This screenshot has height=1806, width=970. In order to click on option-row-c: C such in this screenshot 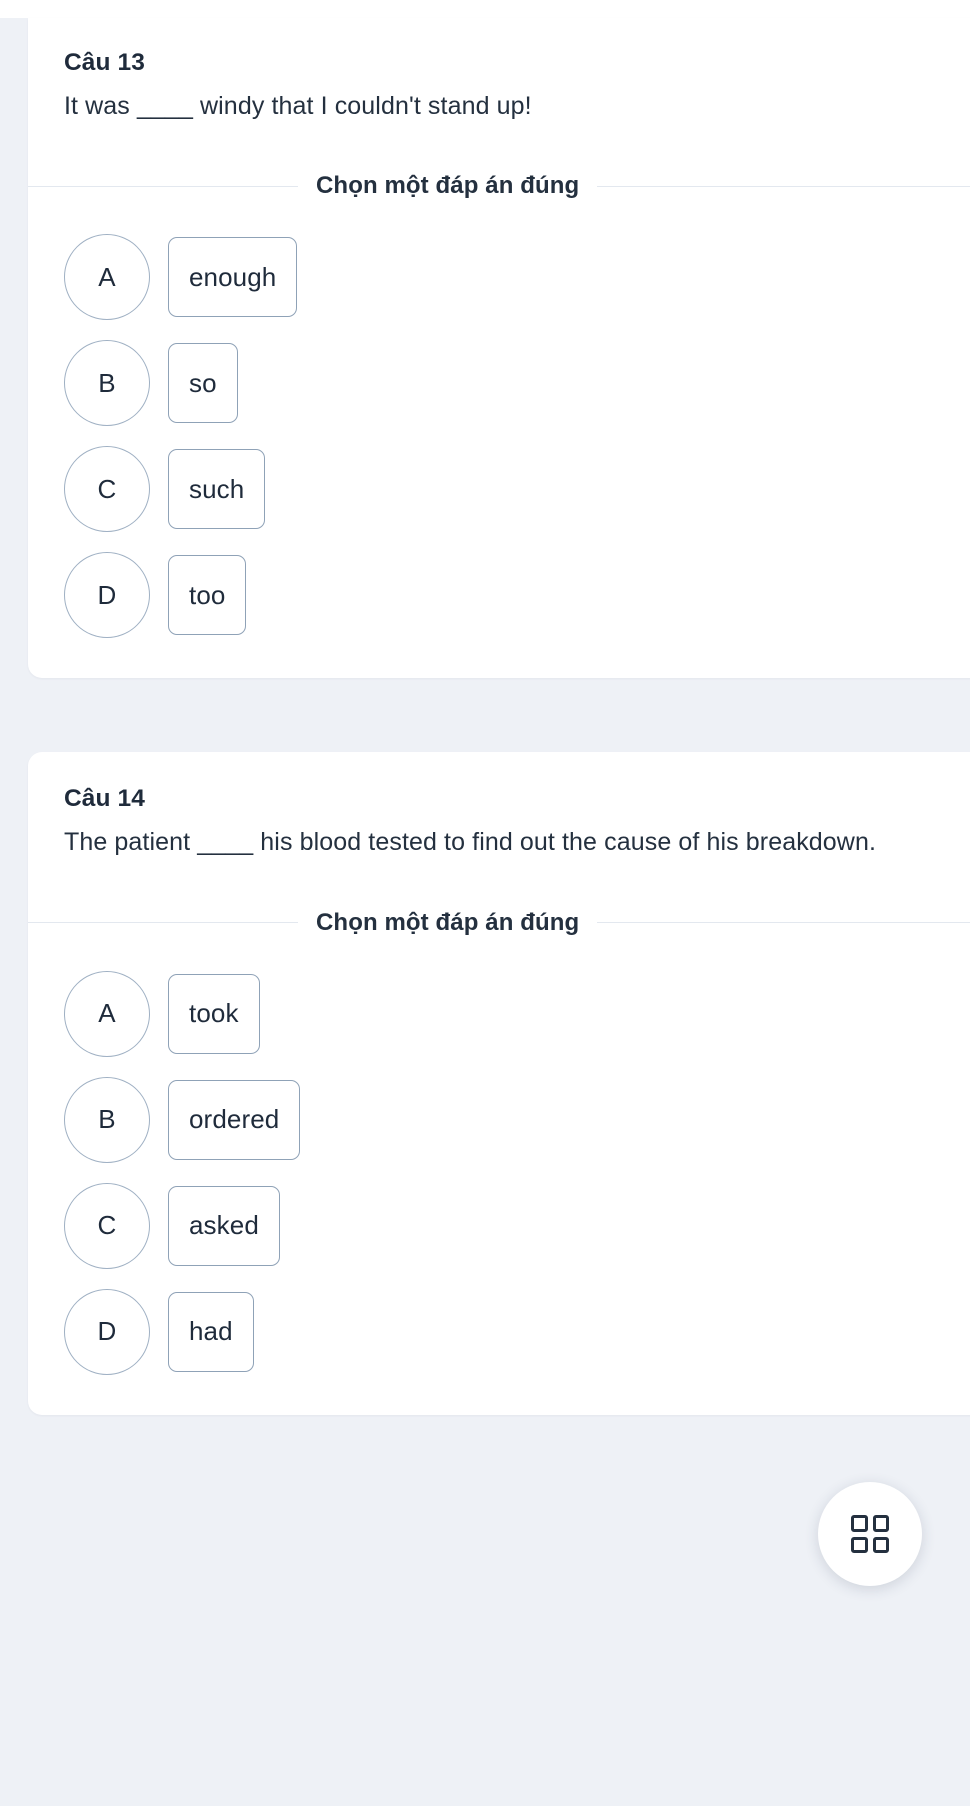, I will do `click(517, 489)`.